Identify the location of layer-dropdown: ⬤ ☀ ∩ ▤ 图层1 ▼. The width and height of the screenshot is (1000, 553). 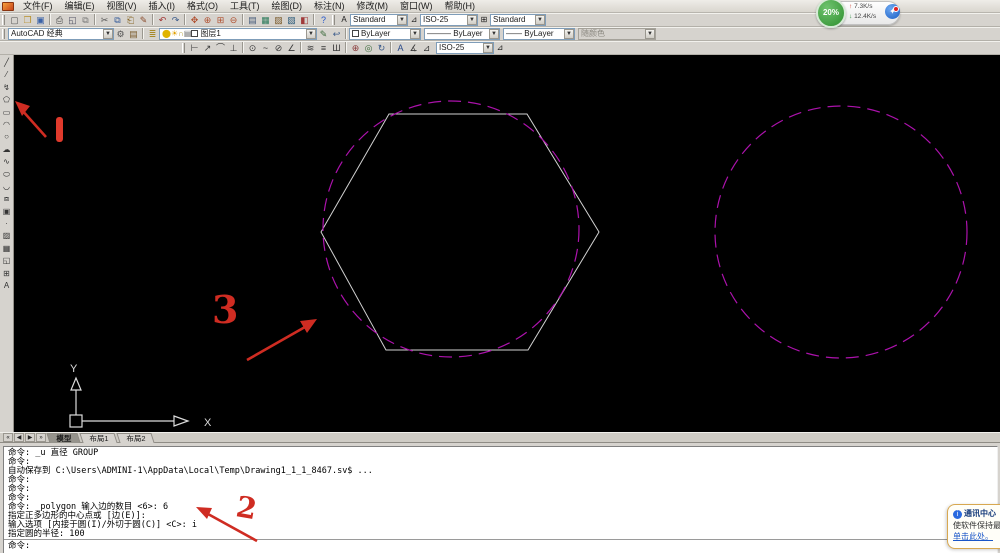
(238, 33).